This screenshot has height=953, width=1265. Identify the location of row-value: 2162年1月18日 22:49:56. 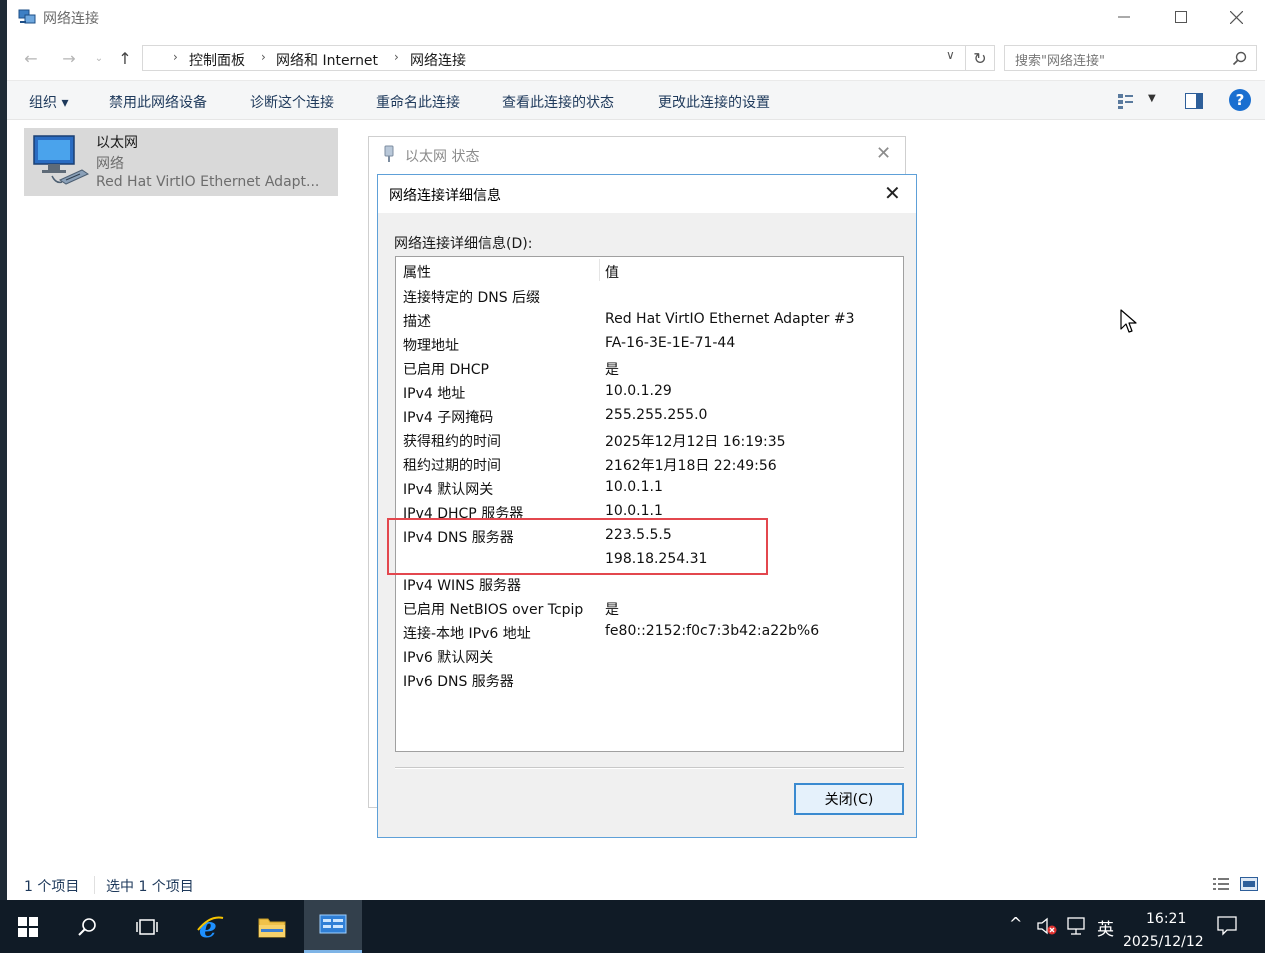
(691, 466).